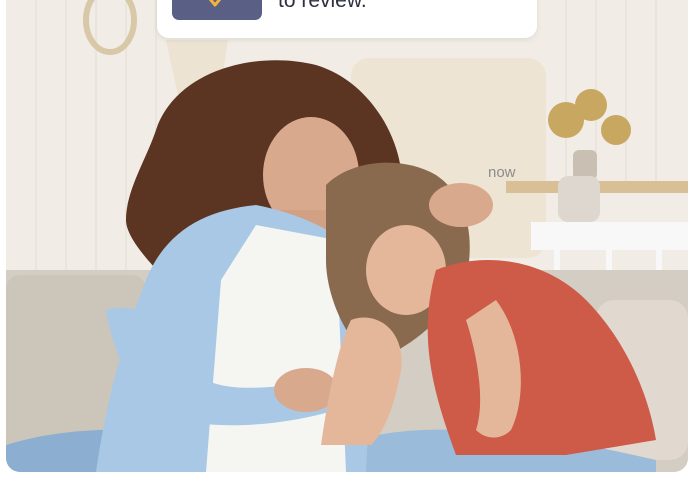 The width and height of the screenshot is (689, 480). Describe the element at coordinates (322, 6) in the screenshot. I see `notification-text: to review.` at that location.